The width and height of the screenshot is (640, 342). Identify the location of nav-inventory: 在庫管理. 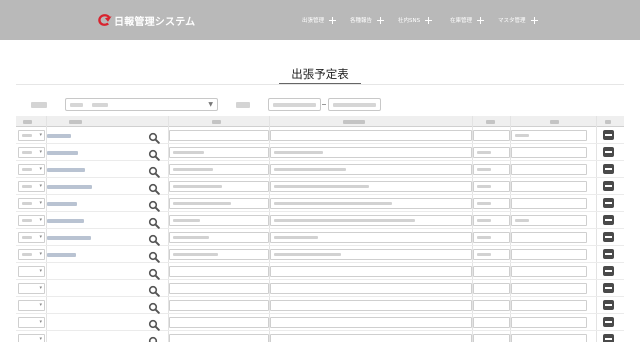
(467, 20).